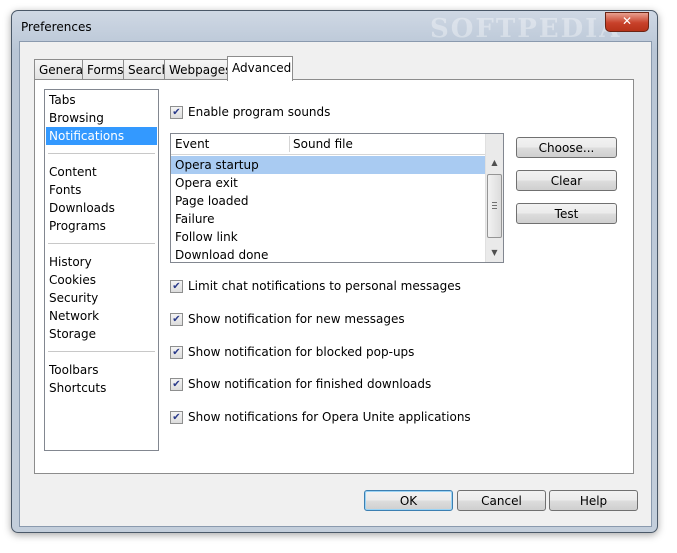  Describe the element at coordinates (328, 254) in the screenshot. I see `list-item: Download done` at that location.